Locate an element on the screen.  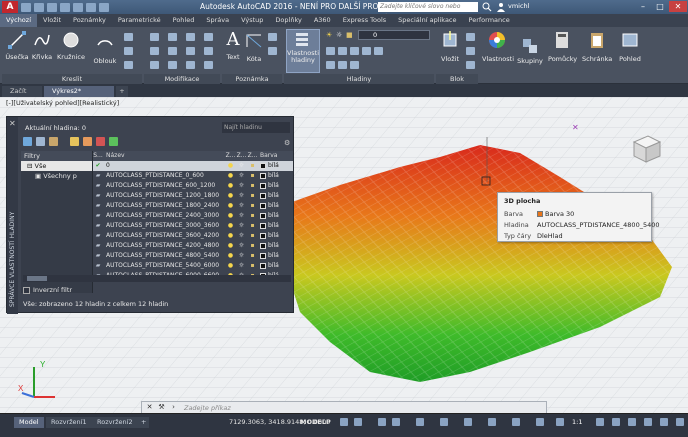
tab-start: Začít is located at coordinates (22, 91).